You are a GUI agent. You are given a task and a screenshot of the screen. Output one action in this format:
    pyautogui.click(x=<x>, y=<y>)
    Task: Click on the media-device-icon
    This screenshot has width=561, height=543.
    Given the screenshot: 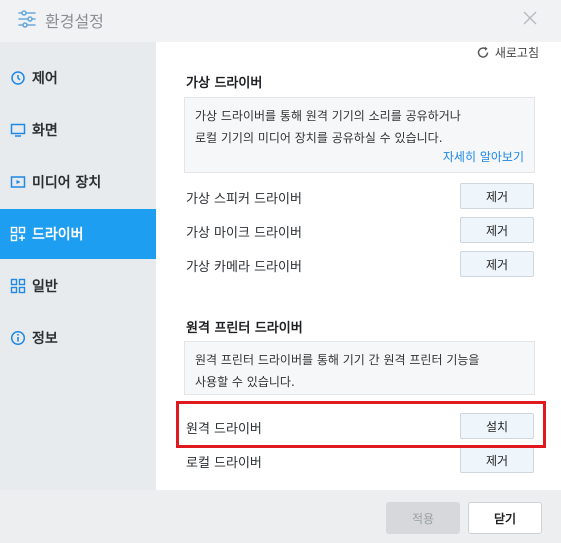 What is the action you would take?
    pyautogui.click(x=18, y=182)
    